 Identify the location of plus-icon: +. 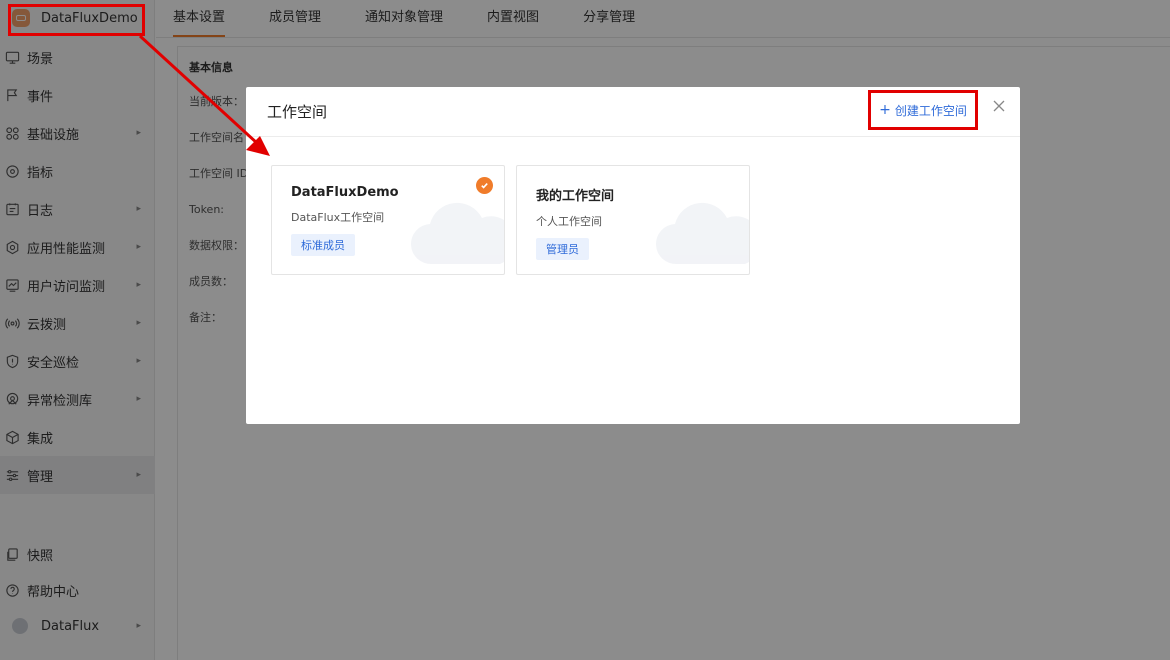
(885, 110).